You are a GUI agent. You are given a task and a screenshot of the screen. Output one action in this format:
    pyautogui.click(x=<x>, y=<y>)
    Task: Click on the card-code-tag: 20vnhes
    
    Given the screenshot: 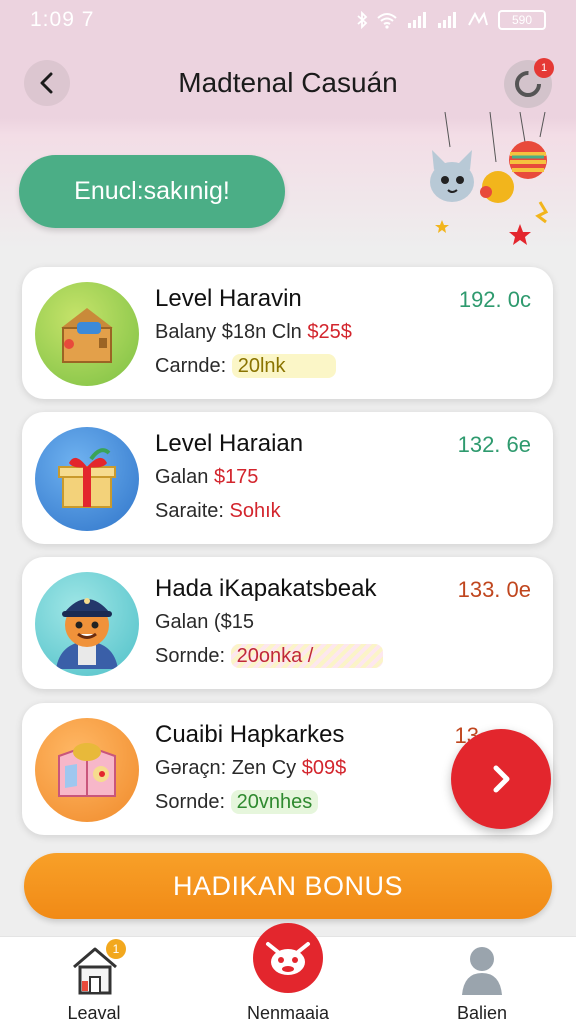 What is the action you would take?
    pyautogui.click(x=274, y=802)
    